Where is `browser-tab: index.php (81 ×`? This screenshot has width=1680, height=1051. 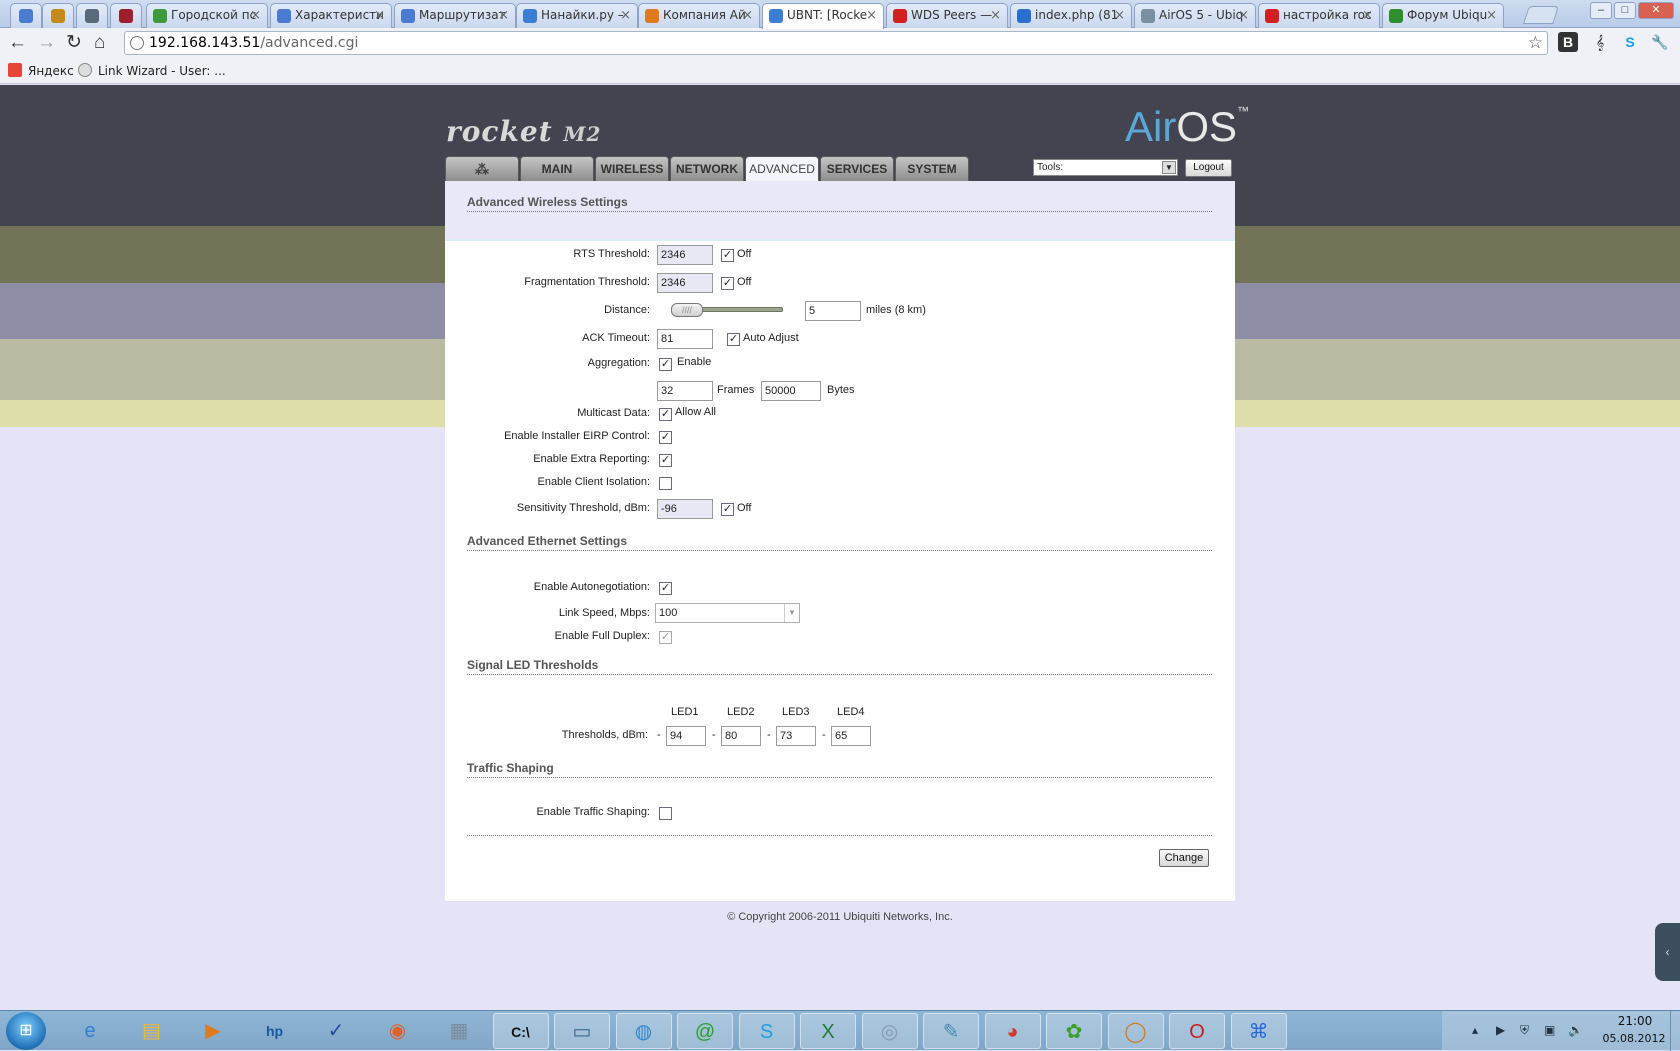 browser-tab: index.php (81 × is located at coordinates (1071, 15).